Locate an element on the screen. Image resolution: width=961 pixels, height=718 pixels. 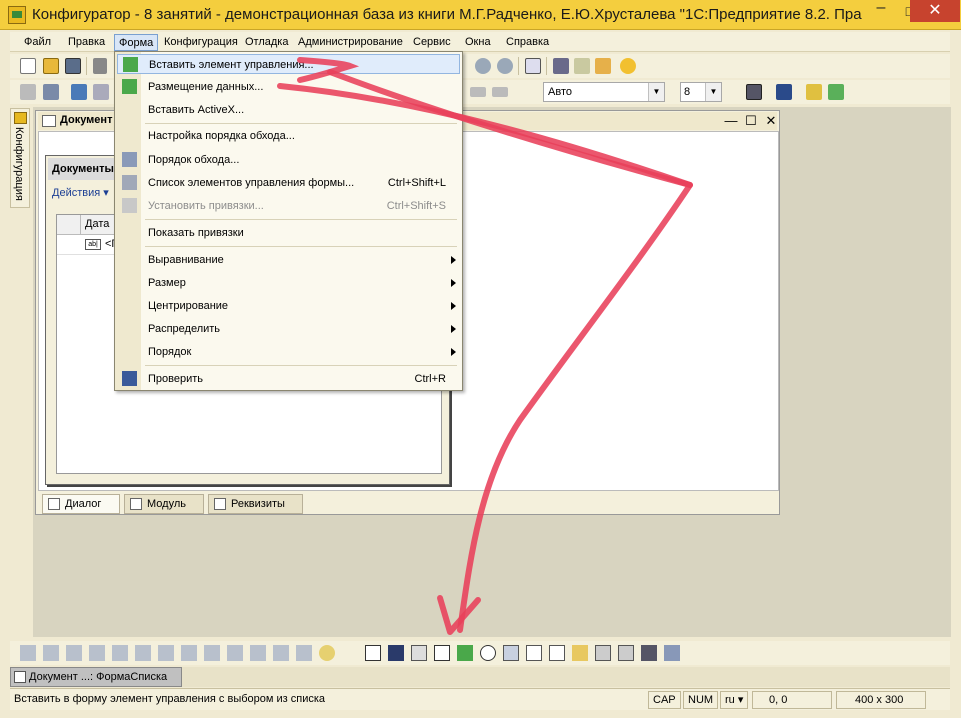
column-date: Дата is located at coordinates (97, 224).